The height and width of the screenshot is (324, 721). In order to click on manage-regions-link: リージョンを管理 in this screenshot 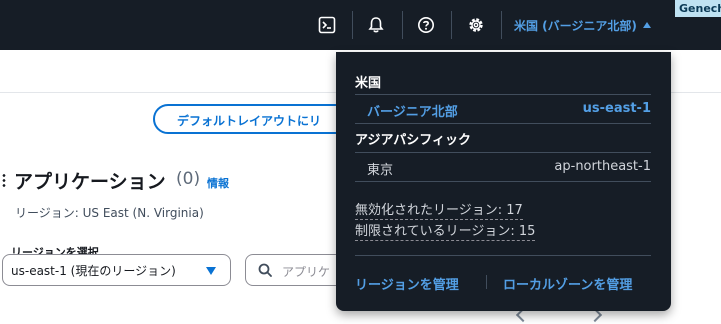, I will do `click(407, 283)`.